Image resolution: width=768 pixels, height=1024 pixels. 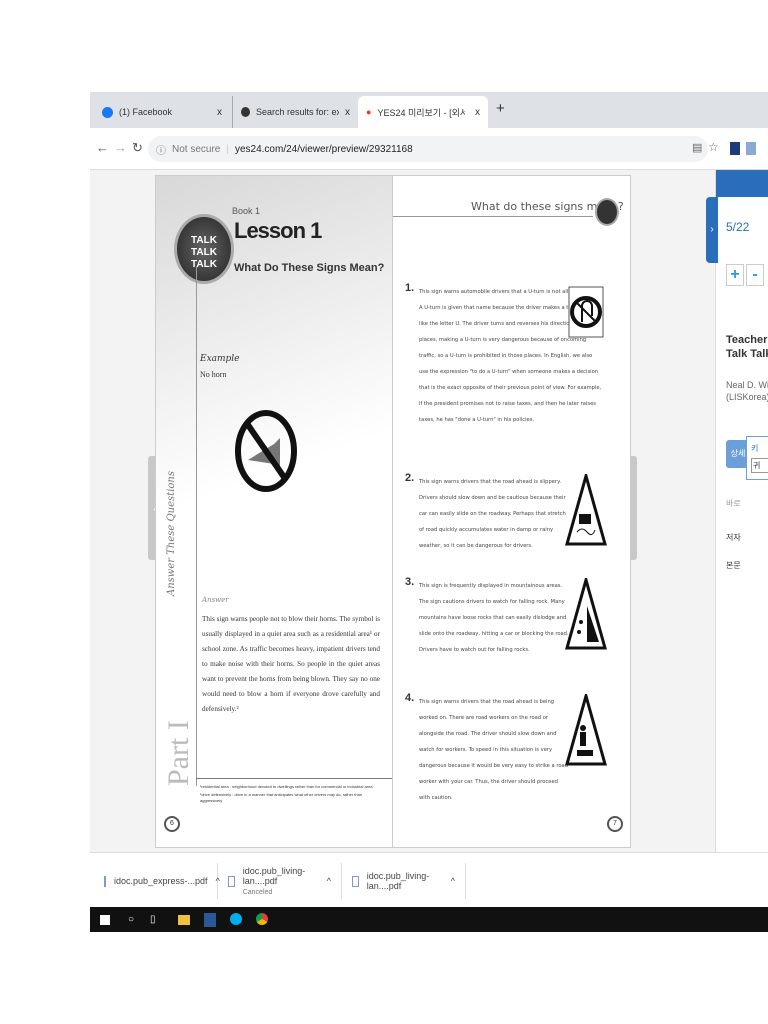 I want to click on slippery-road-sign, so click(x=586, y=510).